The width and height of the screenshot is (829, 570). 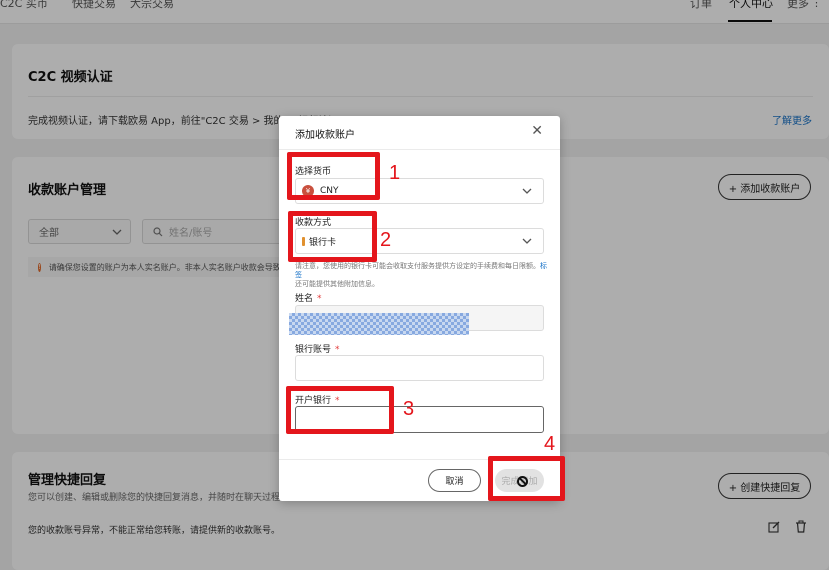 I want to click on annotation-number-3: 3, so click(x=409, y=409).